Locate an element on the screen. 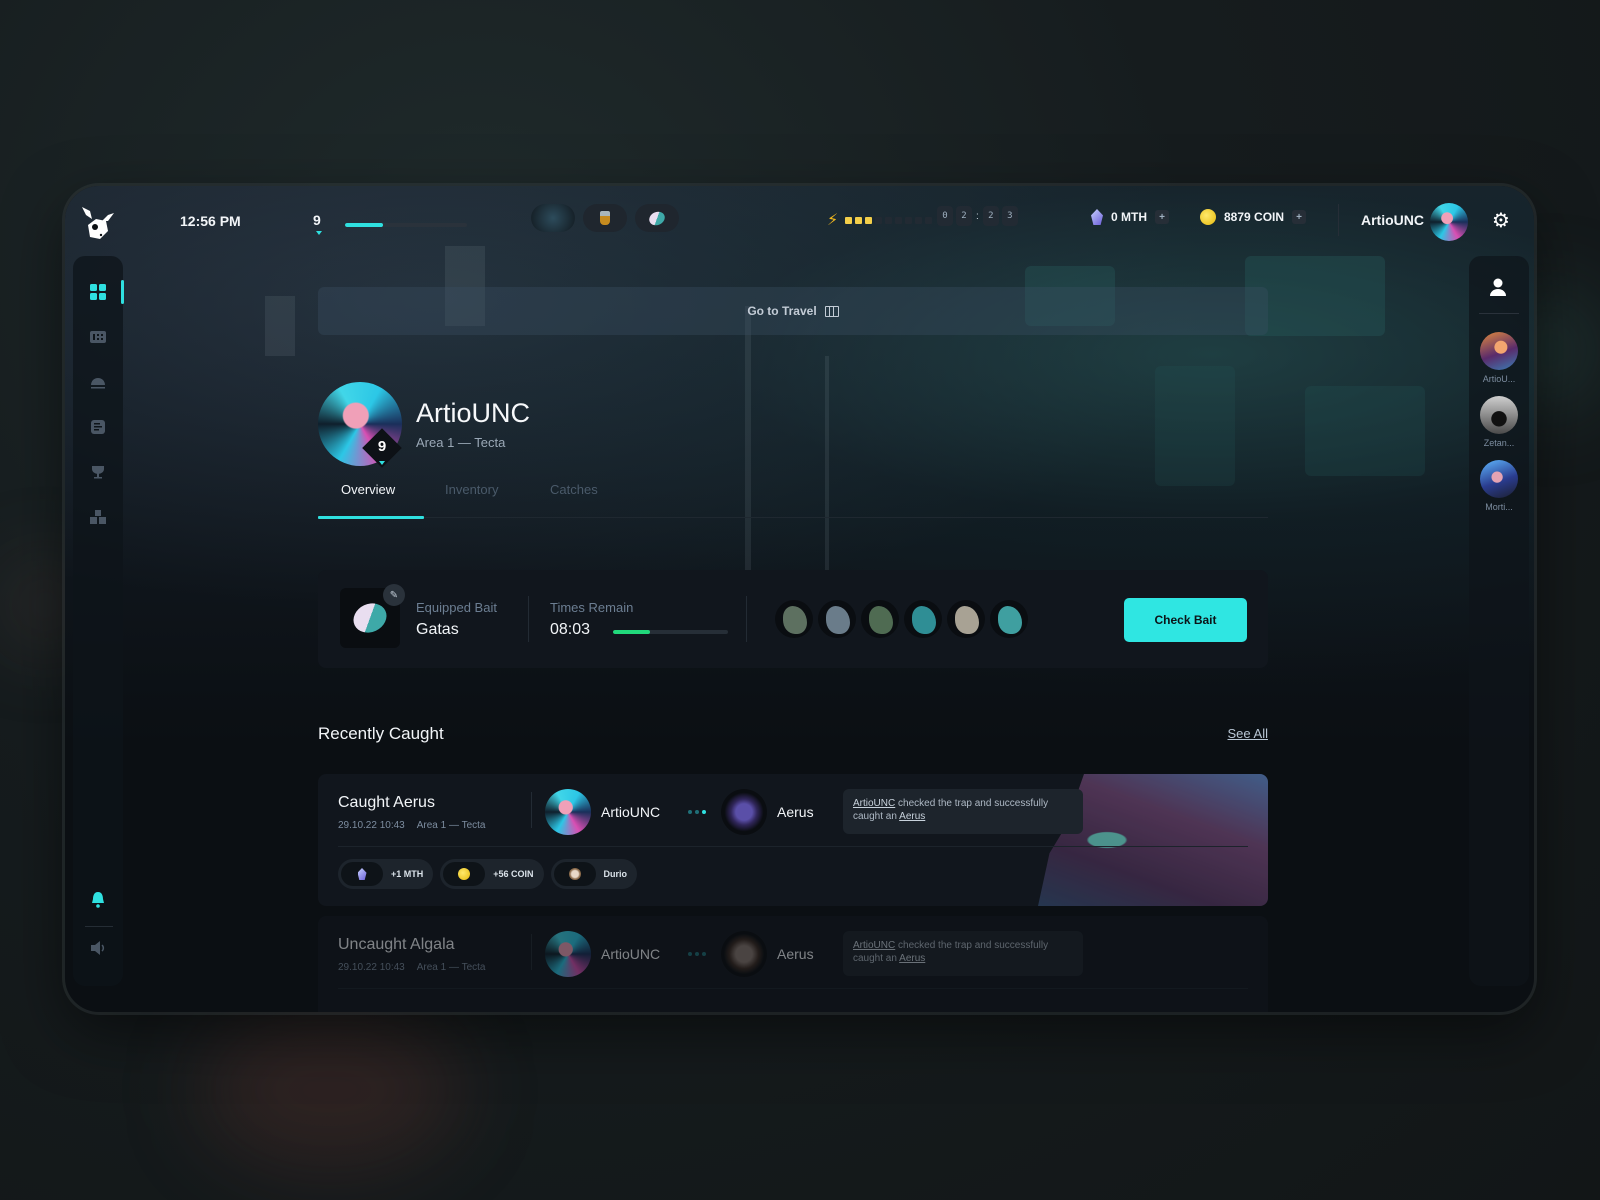 The image size is (1600, 1200). bell-icon is located at coordinates (98, 900).